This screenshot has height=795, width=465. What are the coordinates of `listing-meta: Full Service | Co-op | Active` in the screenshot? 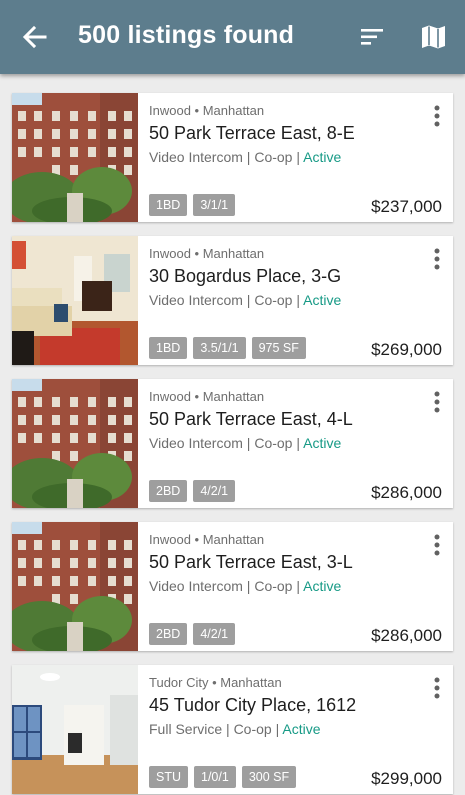 It's located at (235, 729).